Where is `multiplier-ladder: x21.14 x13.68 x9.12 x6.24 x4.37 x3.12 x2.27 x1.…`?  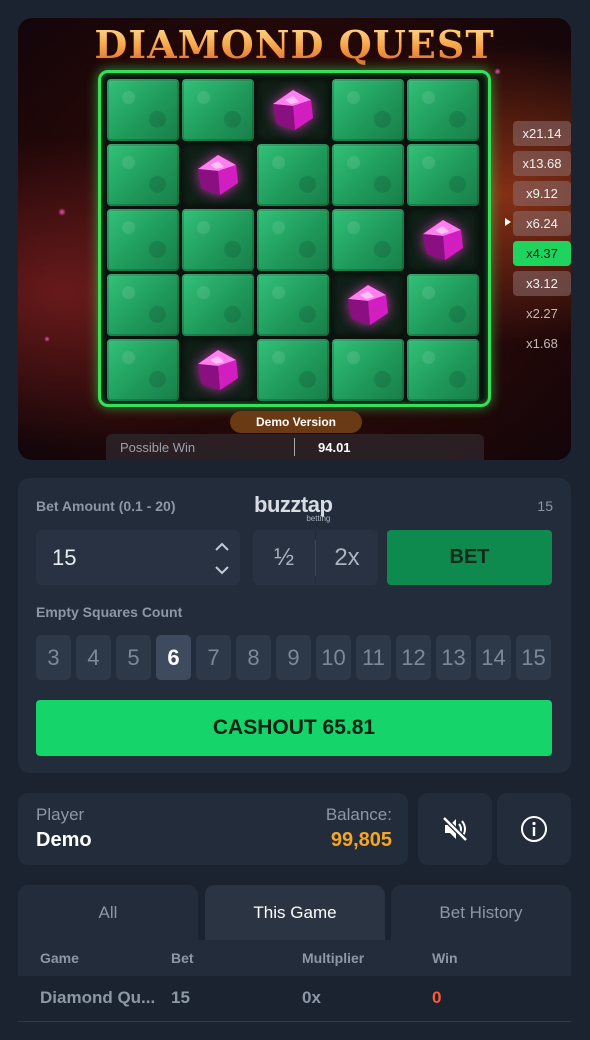 multiplier-ladder: x21.14 x13.68 x9.12 x6.24 x4.37 x3.12 x2.27 x1.… is located at coordinates (542, 238).